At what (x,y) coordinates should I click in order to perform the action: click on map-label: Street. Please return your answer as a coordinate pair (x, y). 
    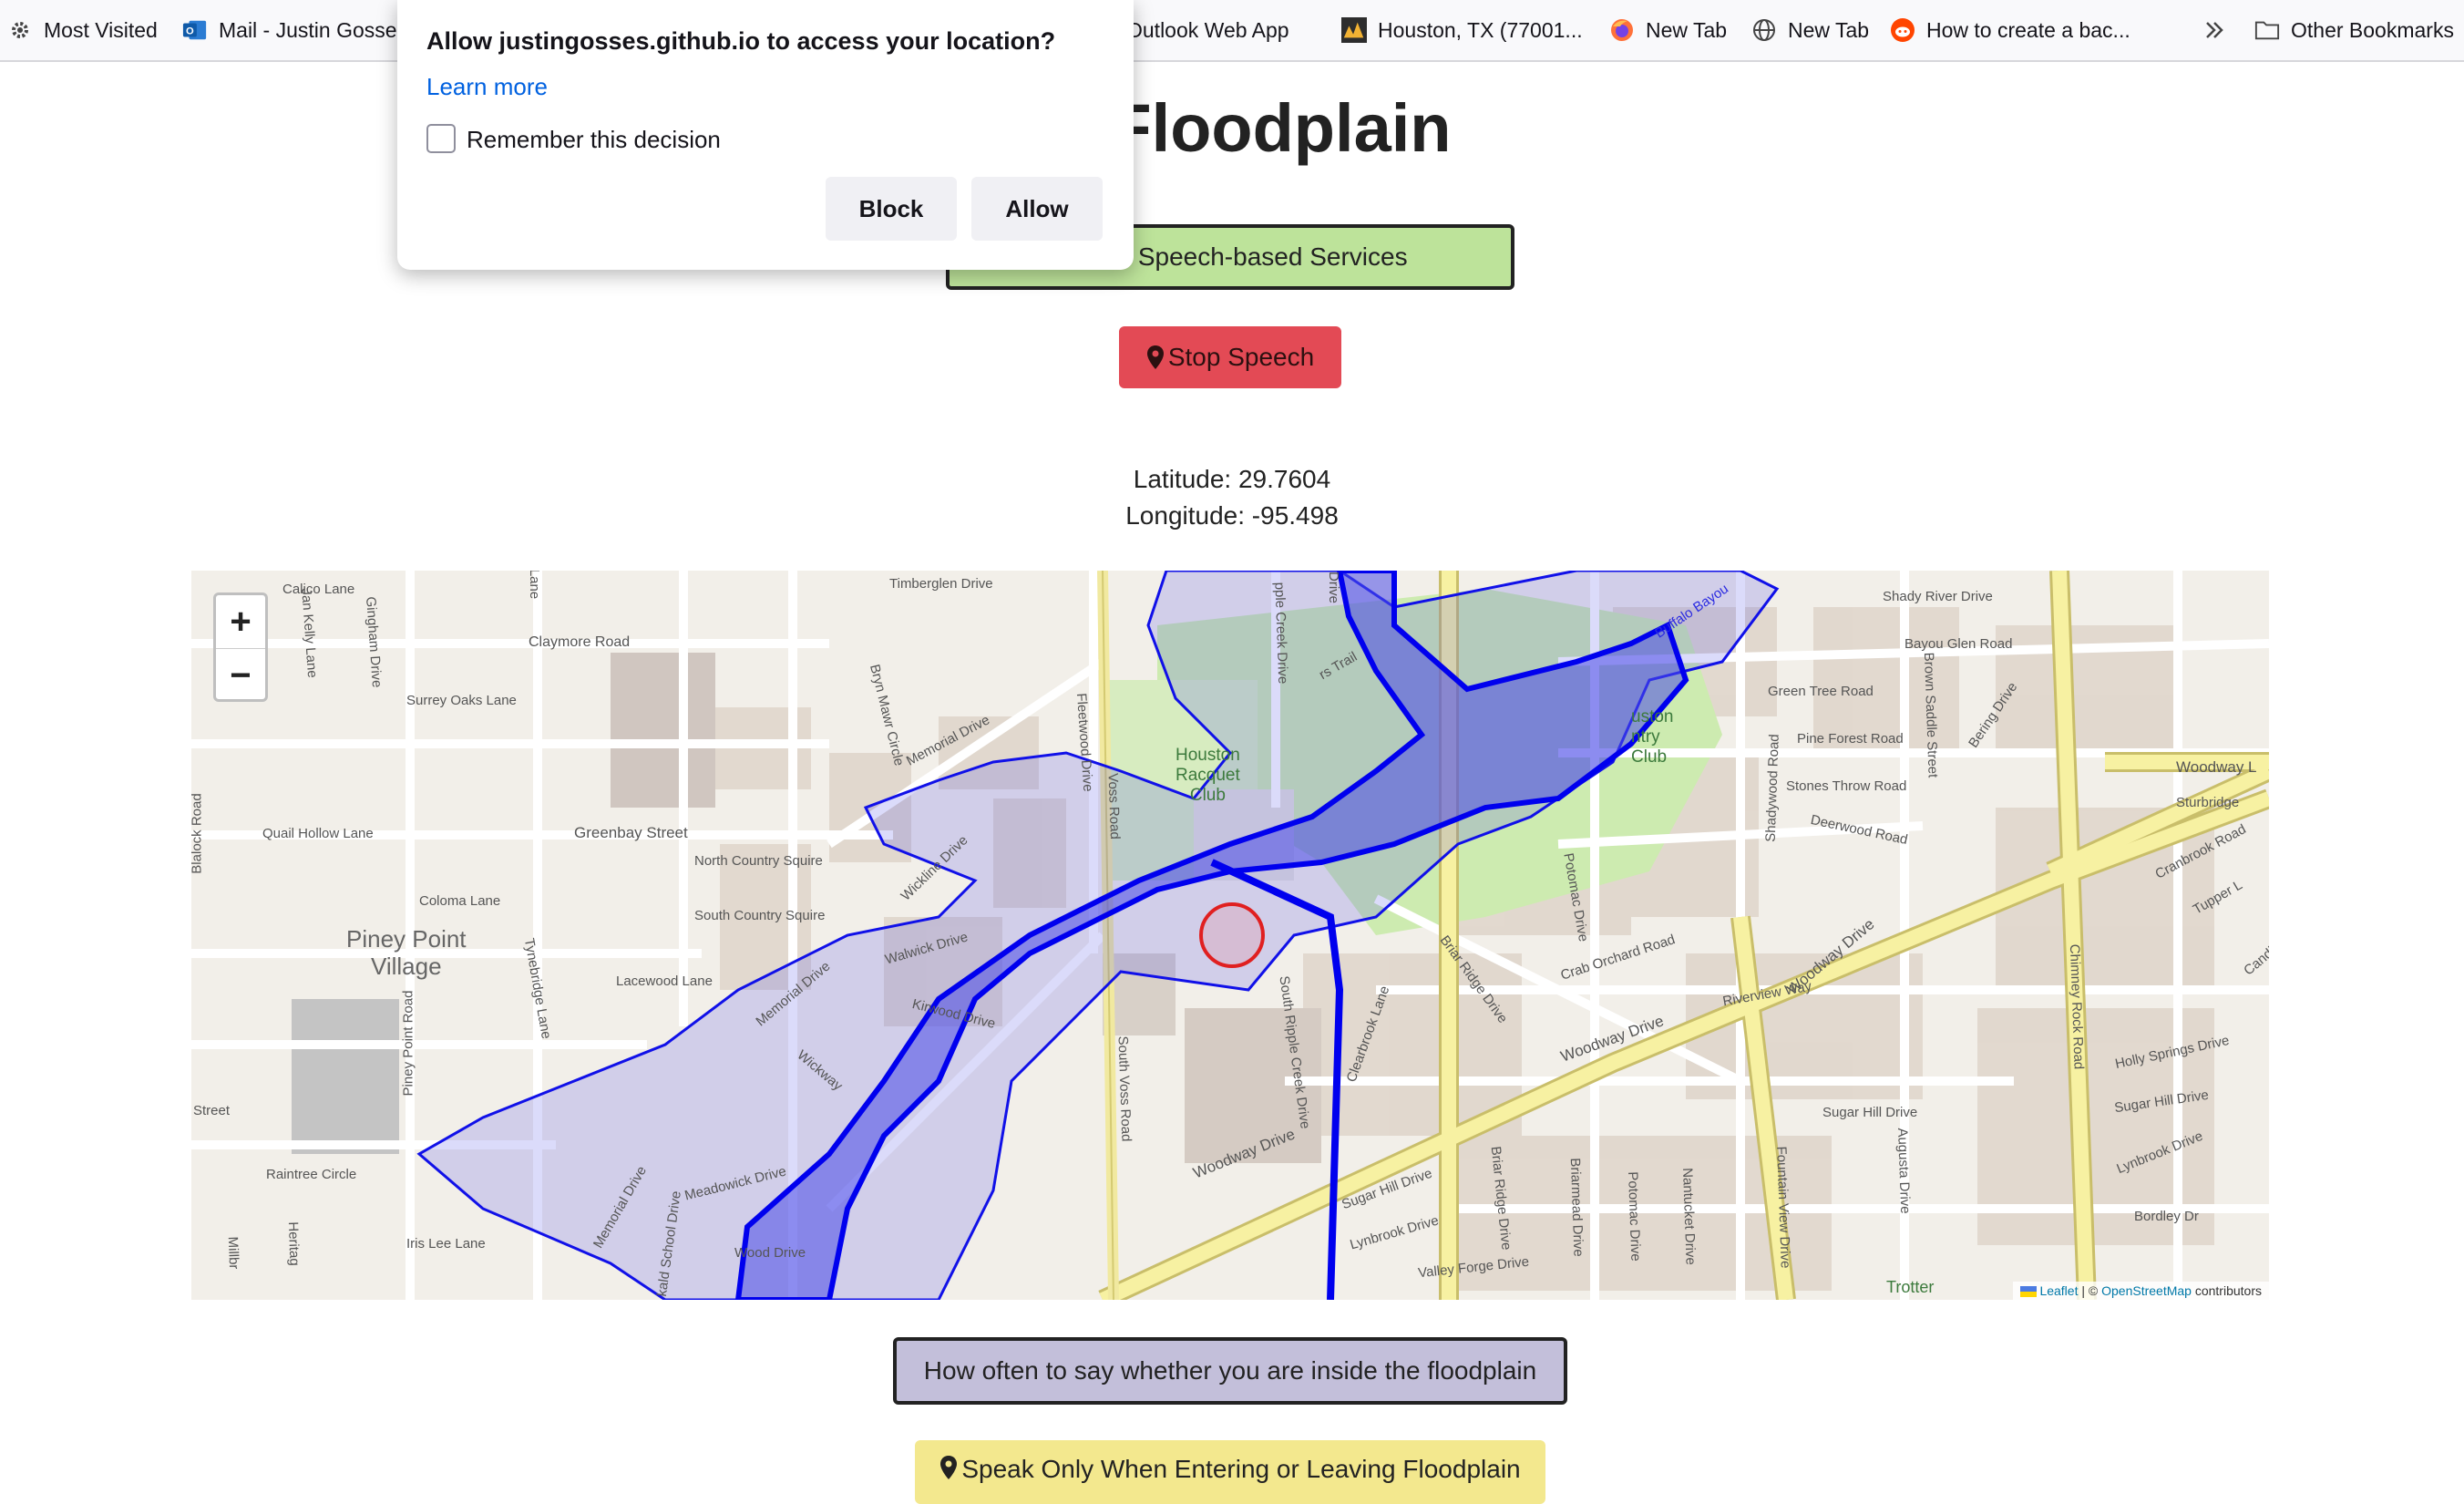
    Looking at the image, I should click on (212, 1110).